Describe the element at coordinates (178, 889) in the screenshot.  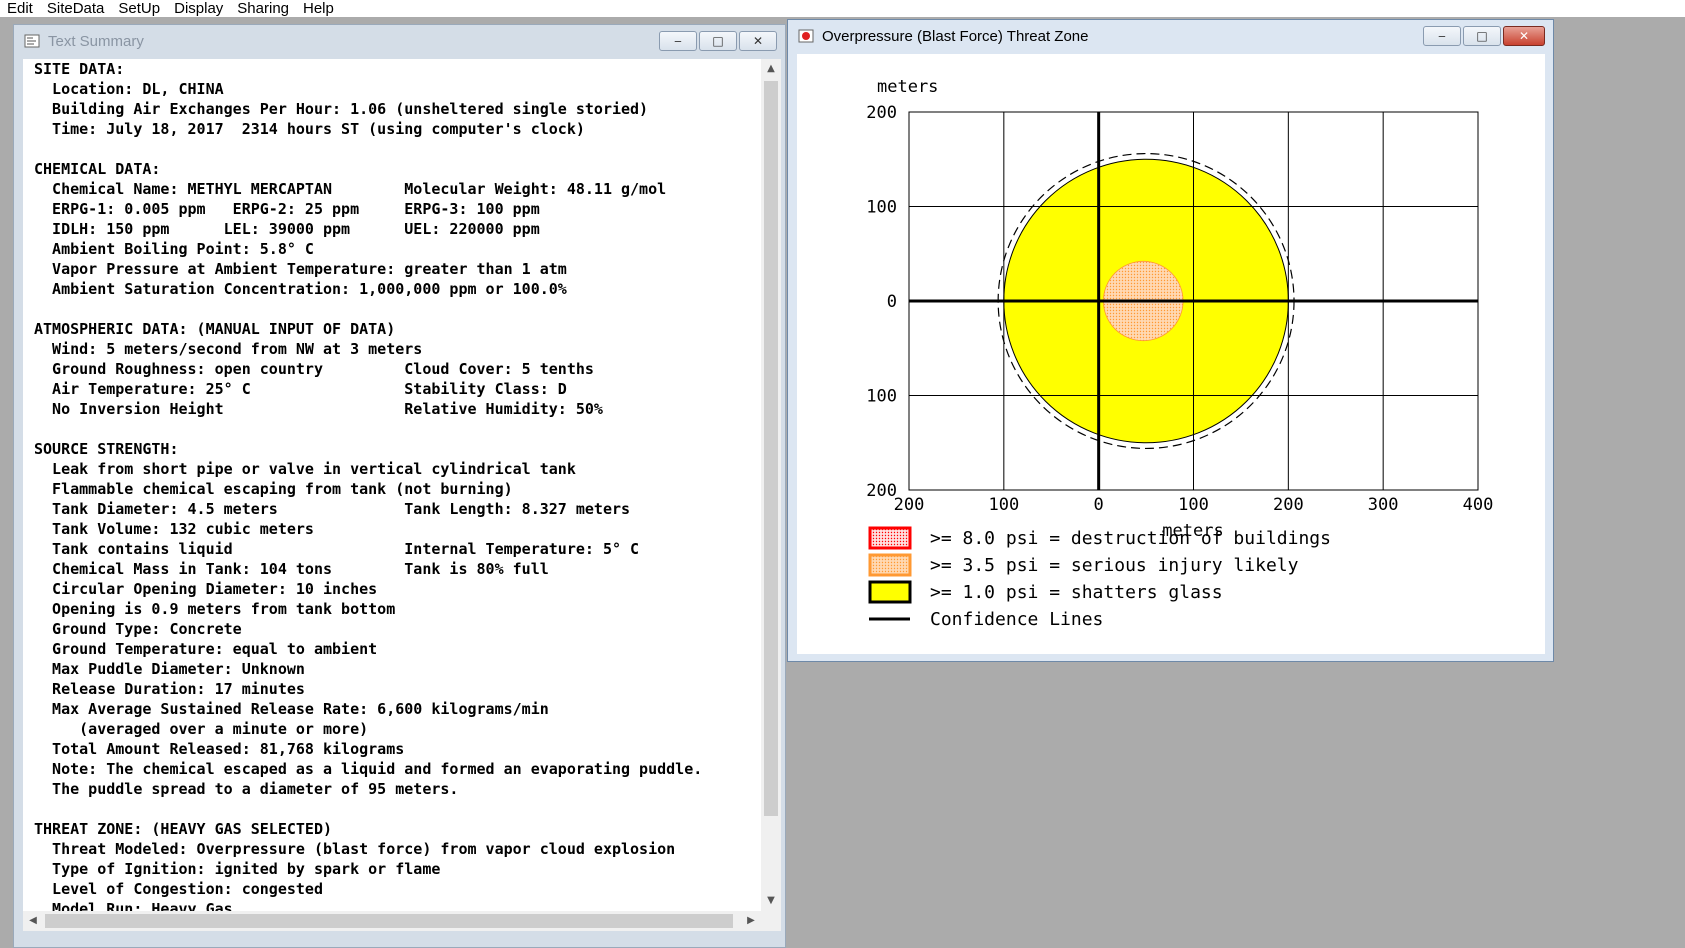
I see `text-line: Level of Congestion: congested` at that location.